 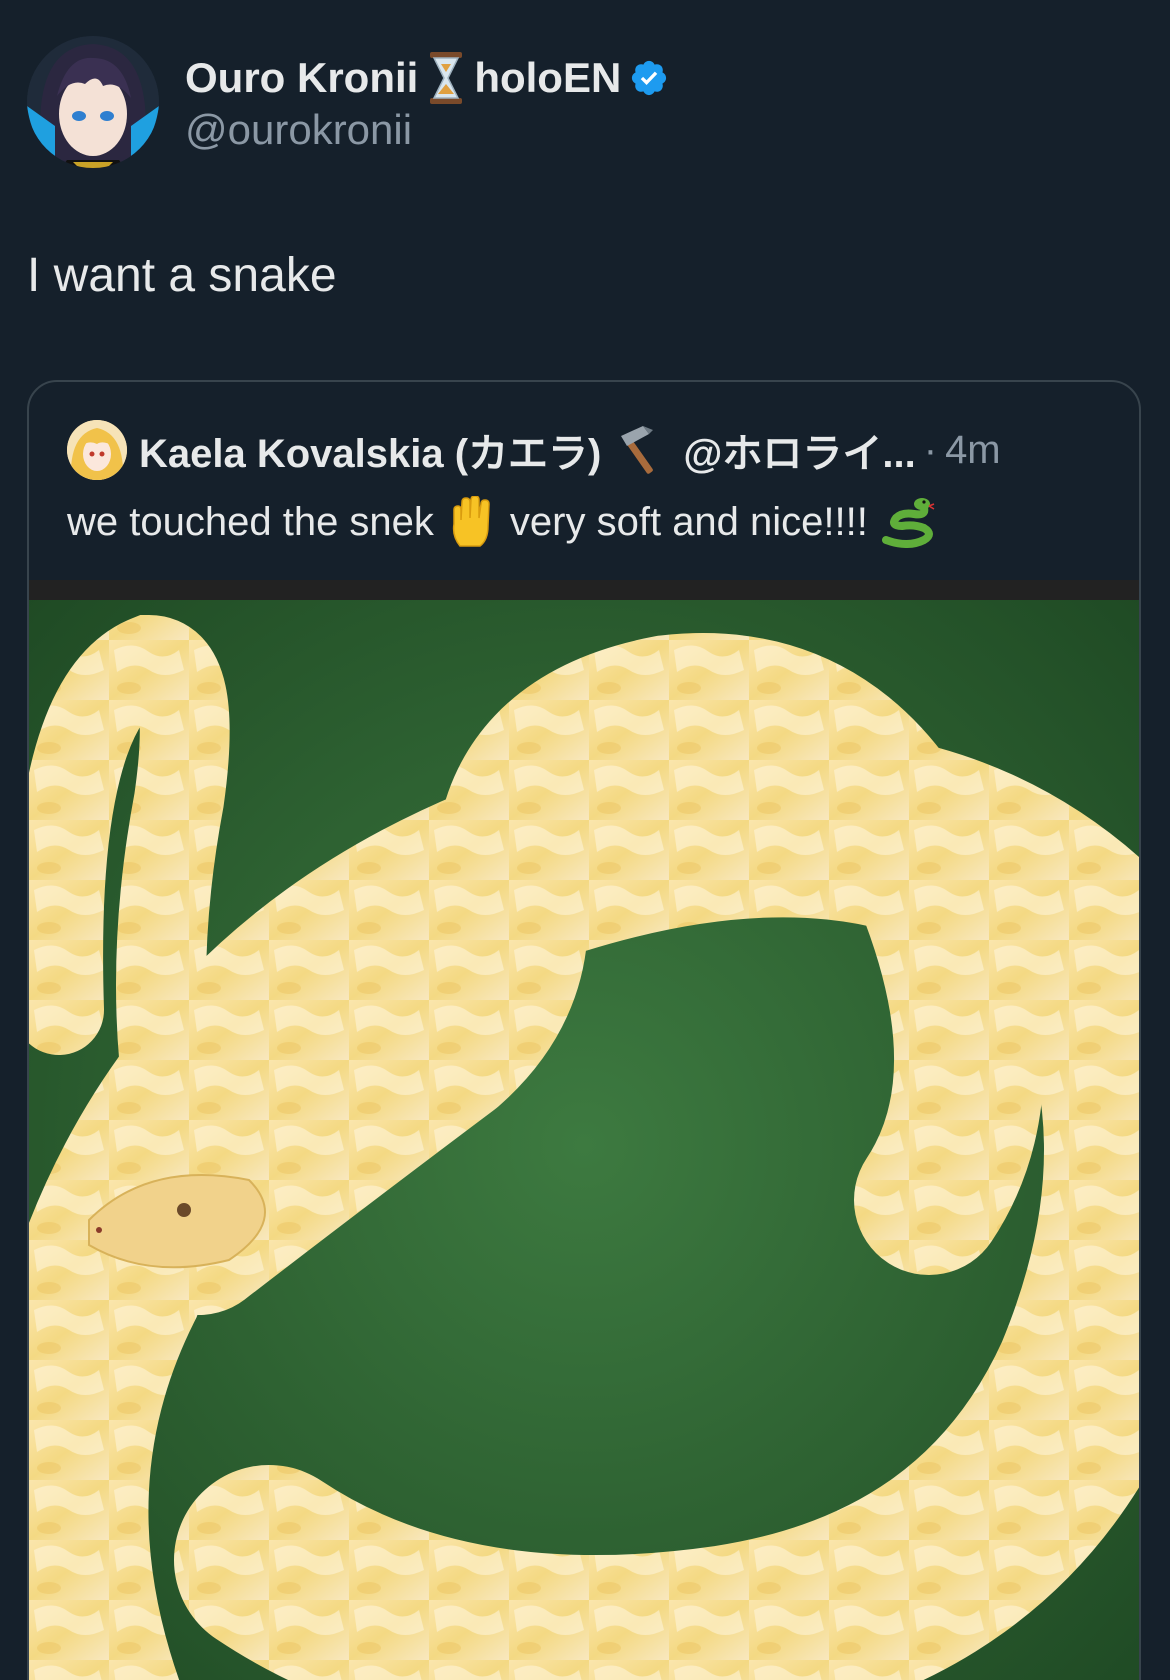 I want to click on author-handle: @ourokronii, so click(x=298, y=130).